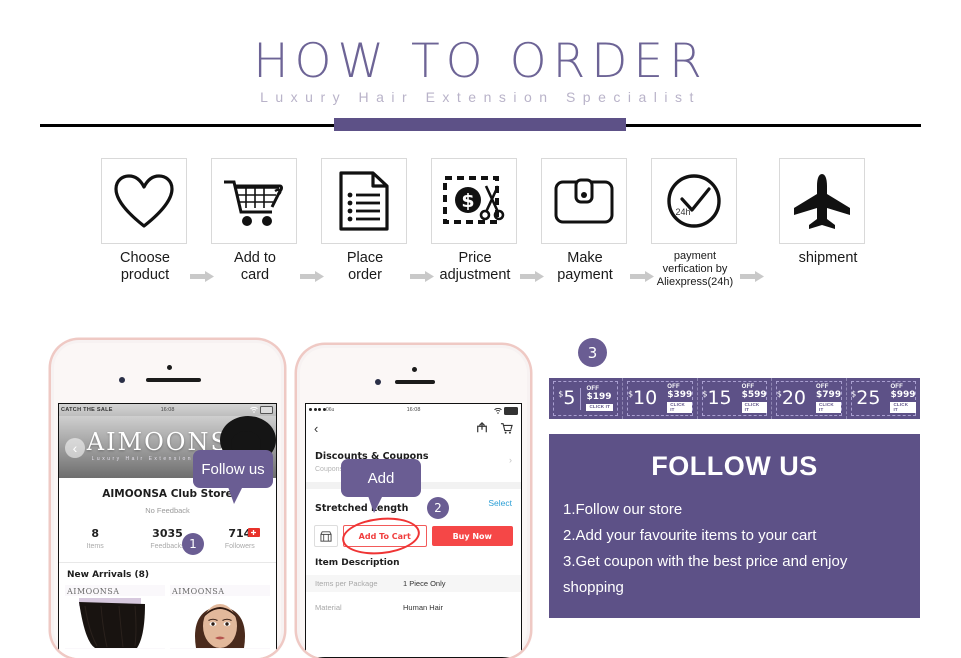  I want to click on add-bubble: Add, so click(381, 486).